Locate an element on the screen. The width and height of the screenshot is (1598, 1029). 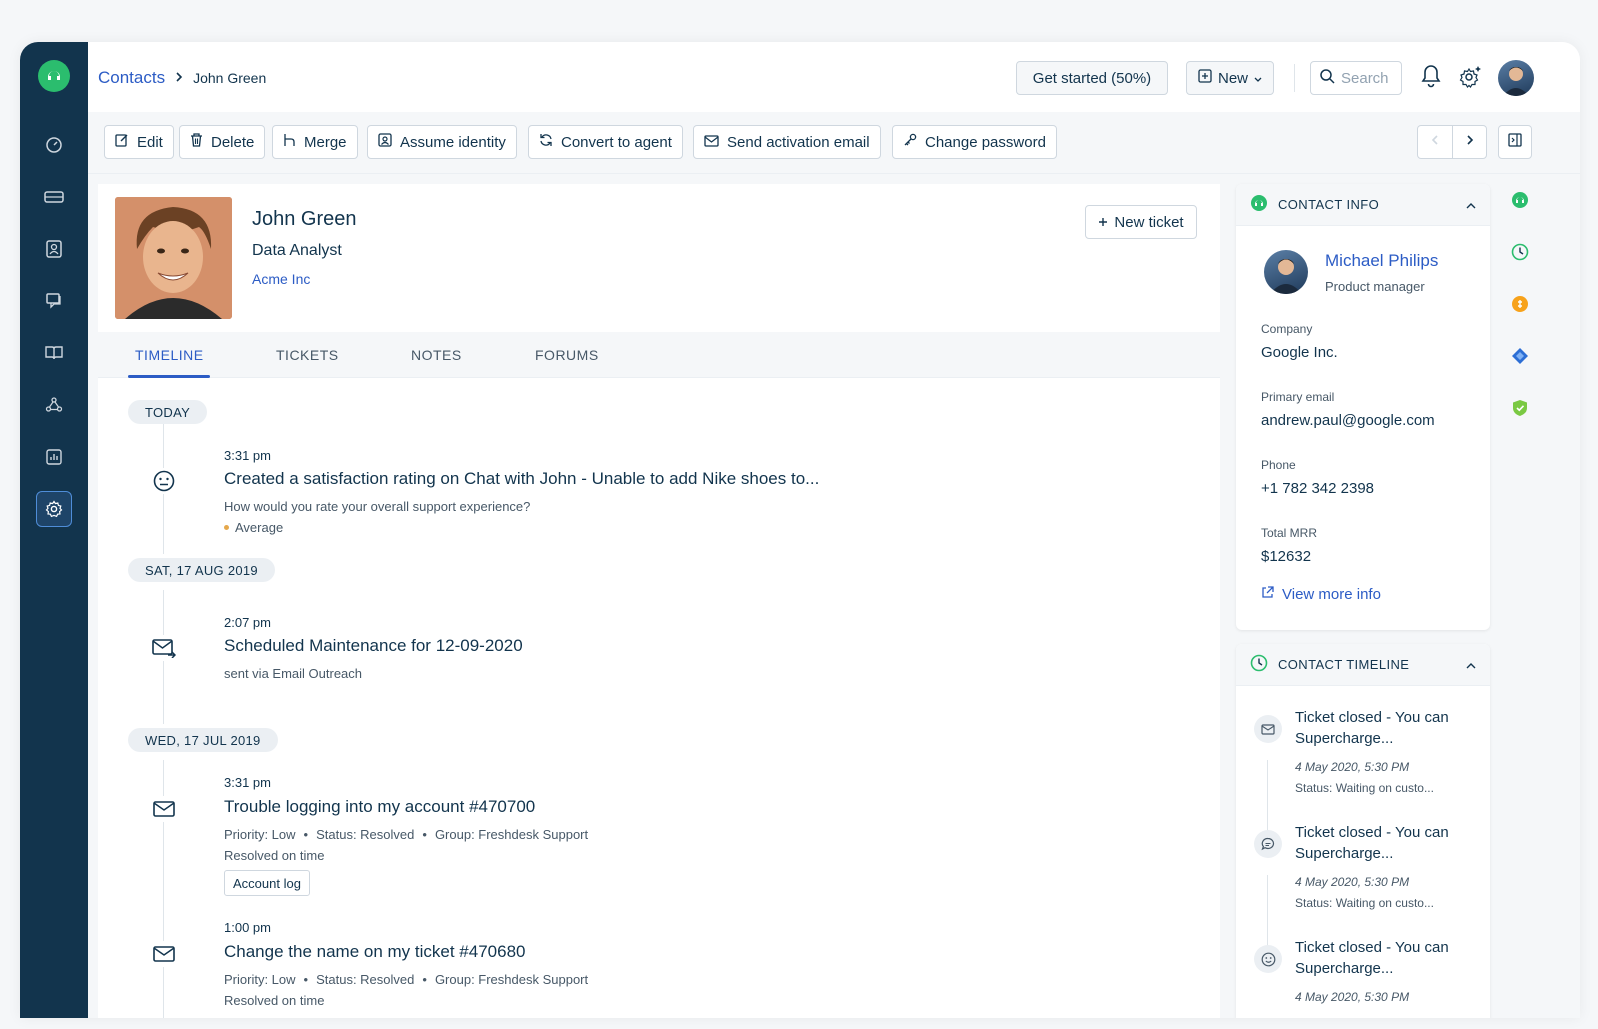
delete-button: Delete is located at coordinates (222, 142).